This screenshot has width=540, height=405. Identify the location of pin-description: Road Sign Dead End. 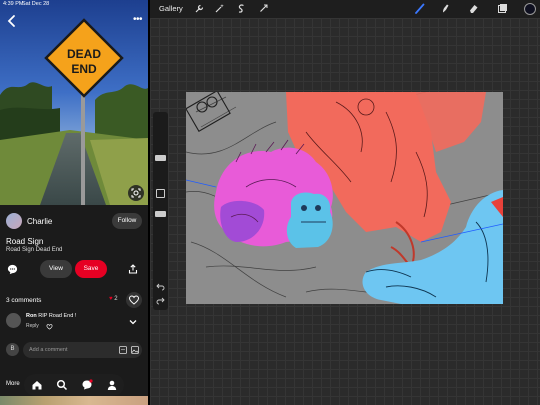
(34, 250).